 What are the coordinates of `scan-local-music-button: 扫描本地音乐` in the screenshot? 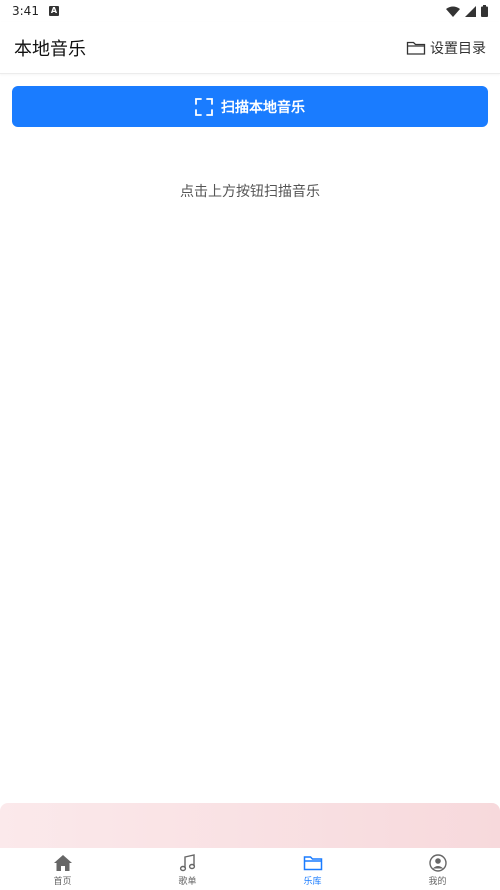 It's located at (250, 106).